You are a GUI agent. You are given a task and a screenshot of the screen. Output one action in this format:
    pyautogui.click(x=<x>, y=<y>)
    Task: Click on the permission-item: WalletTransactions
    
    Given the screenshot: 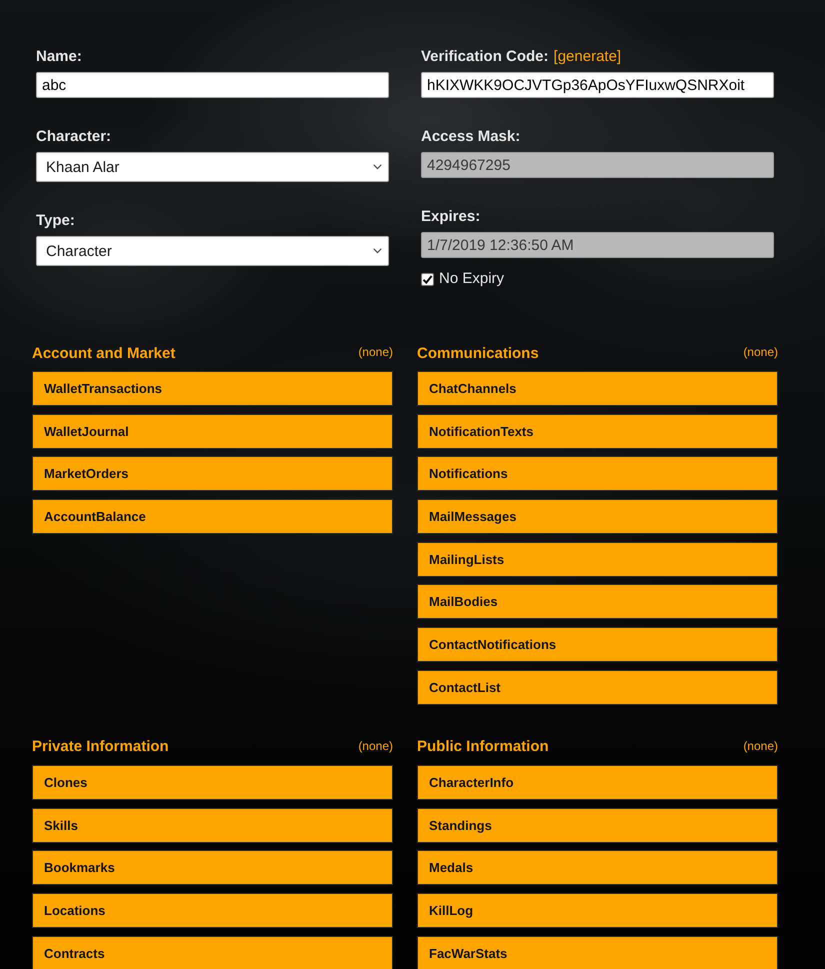 What is the action you would take?
    pyautogui.click(x=212, y=388)
    